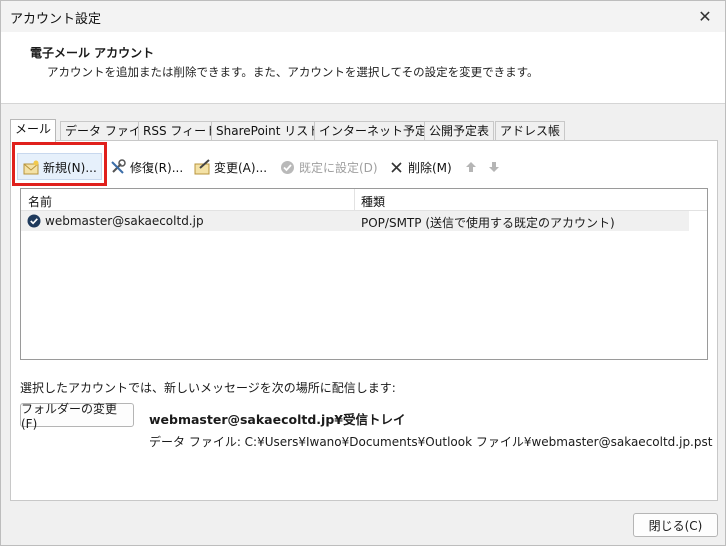  What do you see at coordinates (675, 525) in the screenshot?
I see `close-button: 閉じる(C)` at bounding box center [675, 525].